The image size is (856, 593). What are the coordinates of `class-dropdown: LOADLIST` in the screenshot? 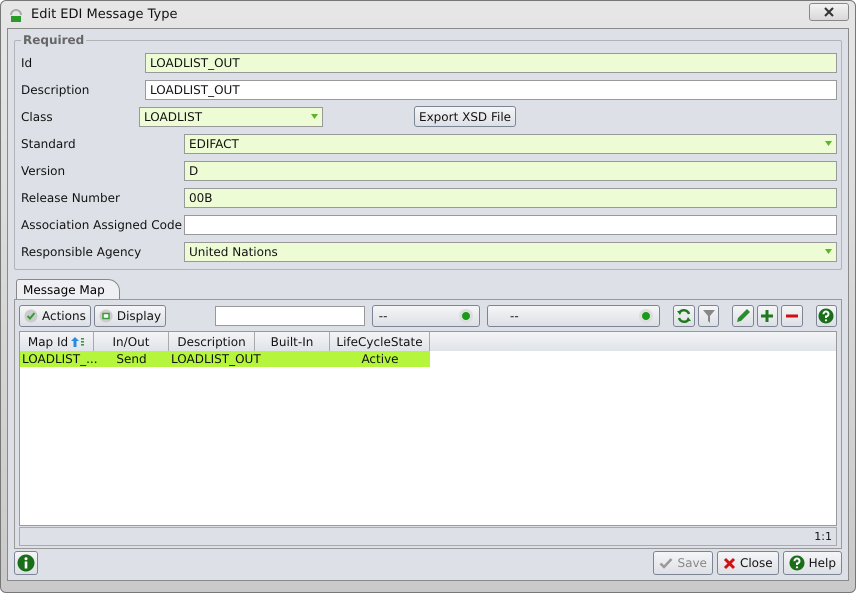 It's located at (231, 116).